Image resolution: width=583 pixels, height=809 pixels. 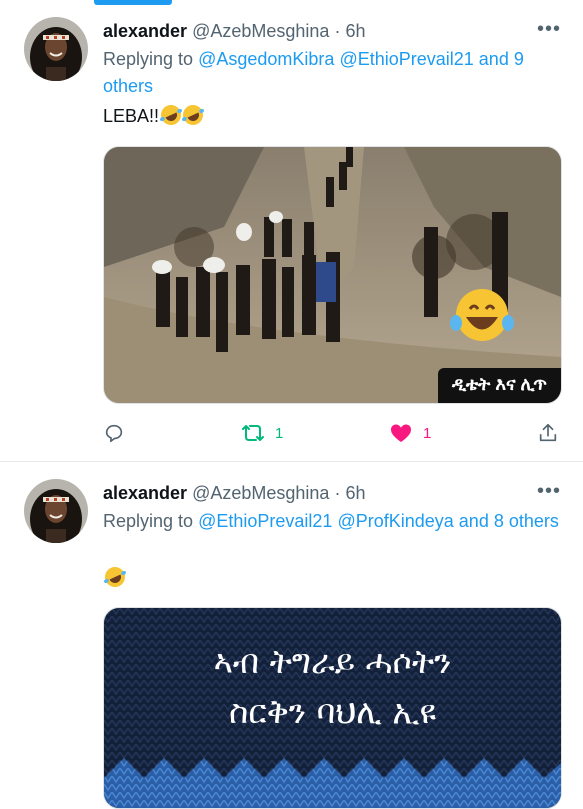 I want to click on tweet-text: LEBA!!, so click(x=155, y=115).